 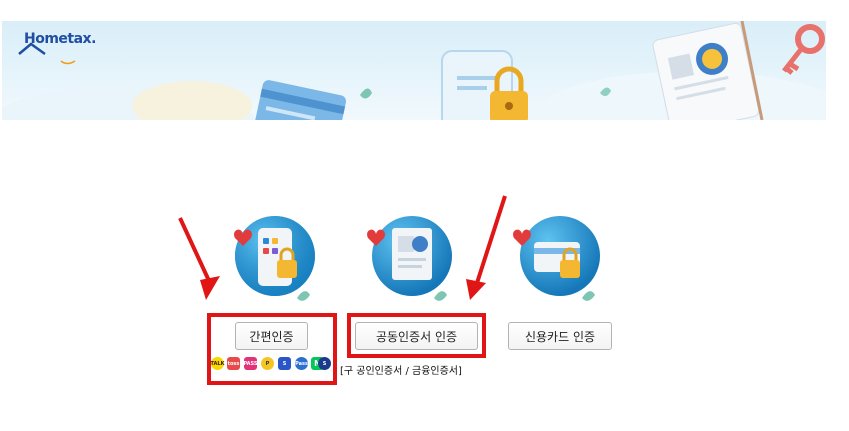 I want to click on logo-text: Hometax., so click(x=60, y=39).